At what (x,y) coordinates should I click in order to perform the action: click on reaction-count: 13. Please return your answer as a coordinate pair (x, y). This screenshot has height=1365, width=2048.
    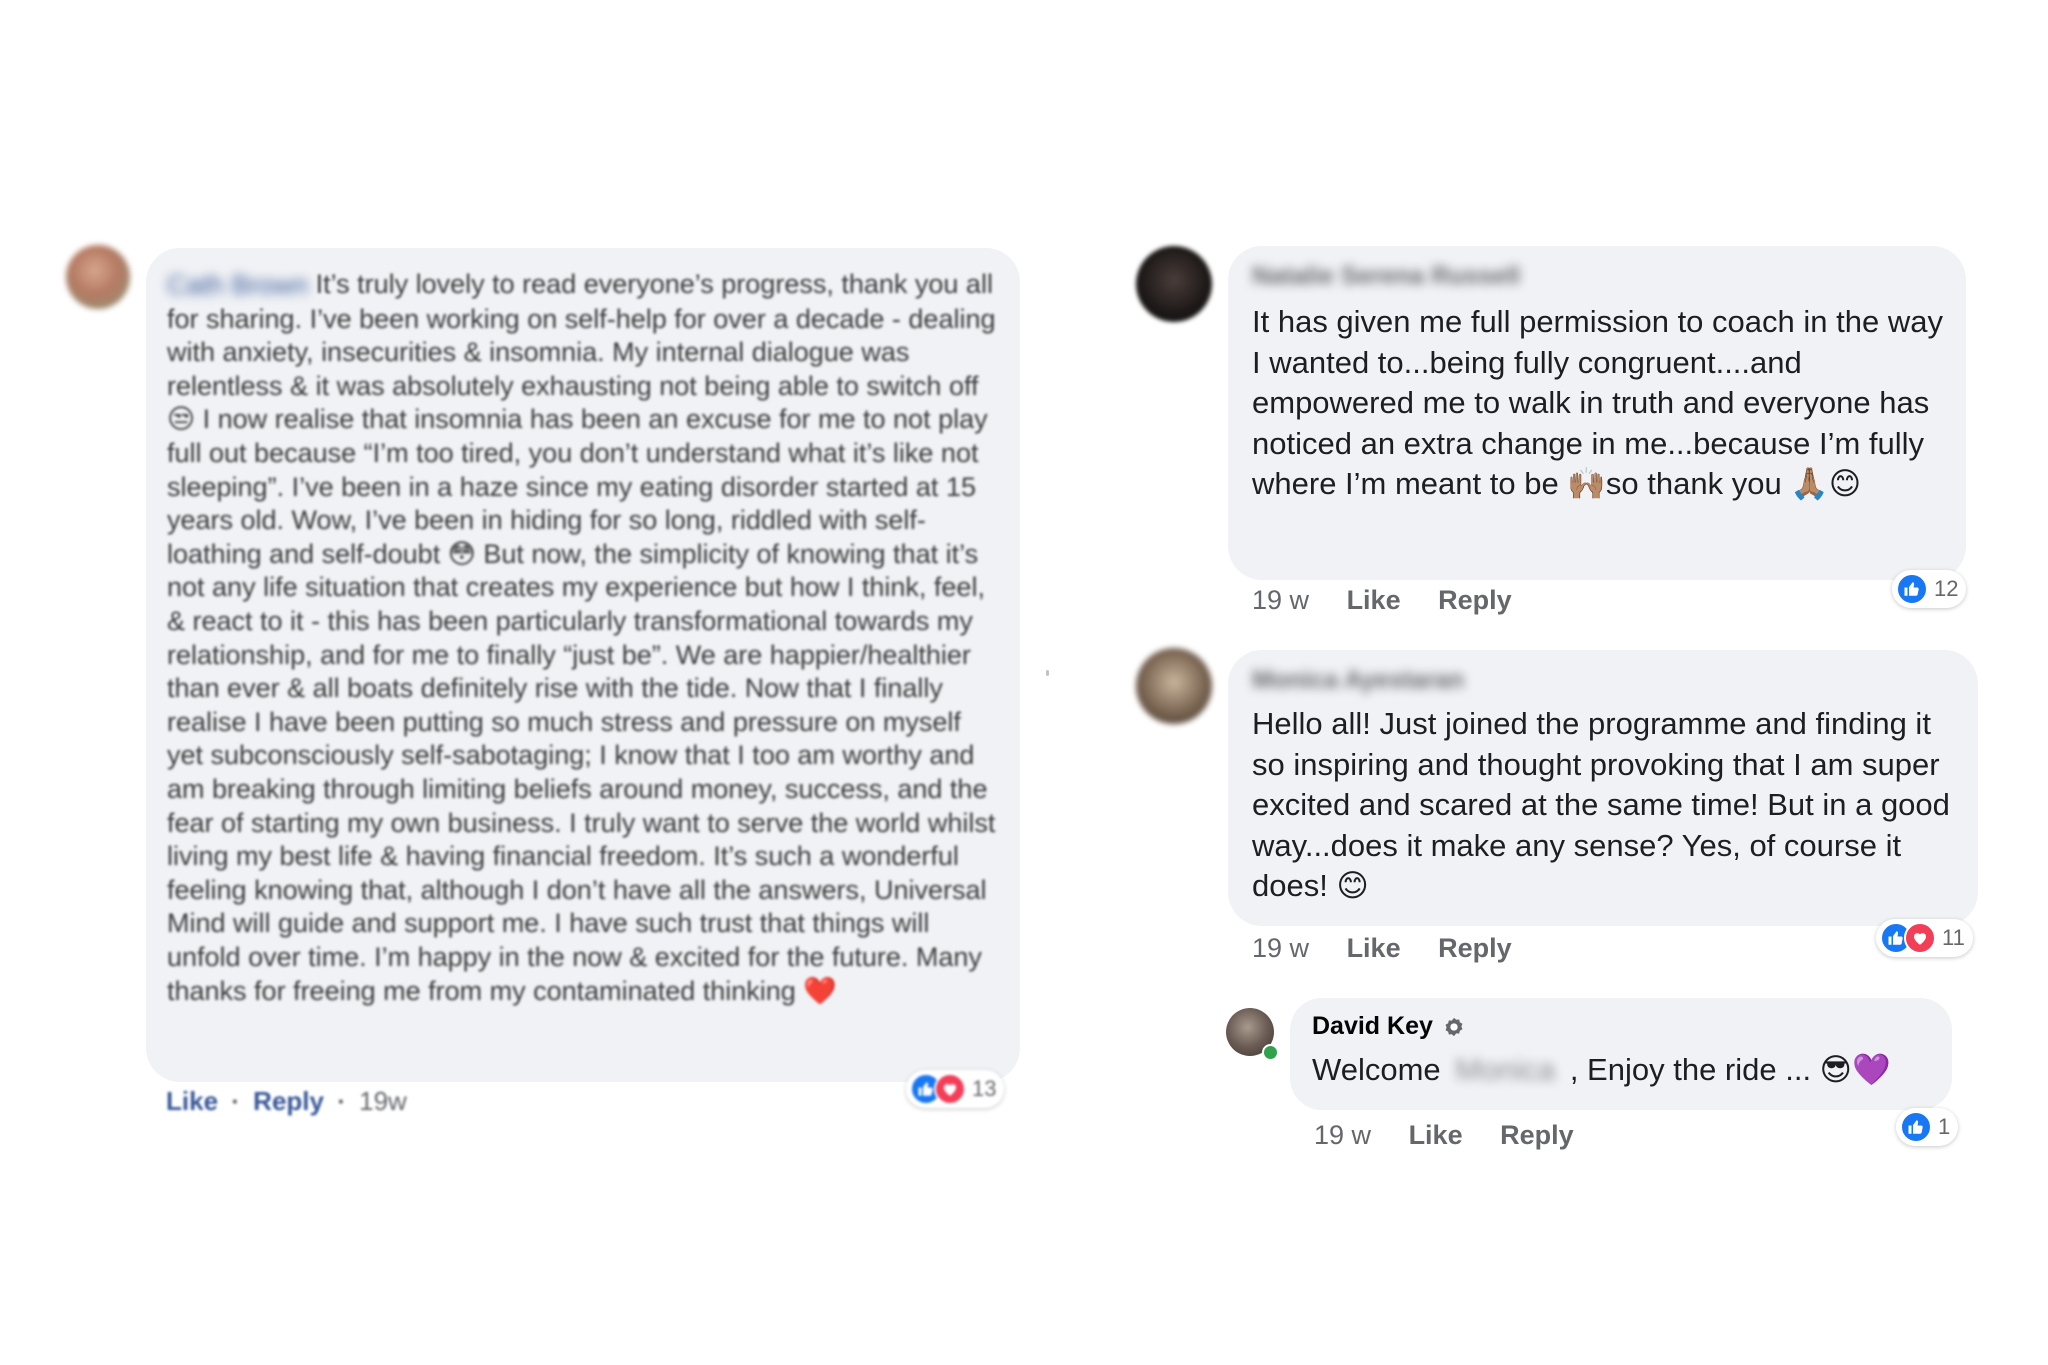
    Looking at the image, I should click on (984, 1088).